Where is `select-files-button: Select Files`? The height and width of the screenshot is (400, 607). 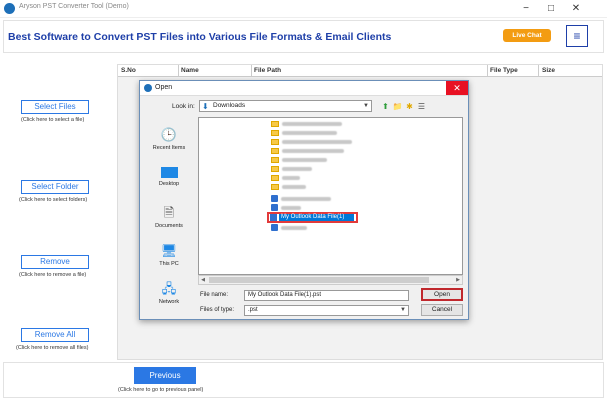
select-files-button: Select Files is located at coordinates (55, 107).